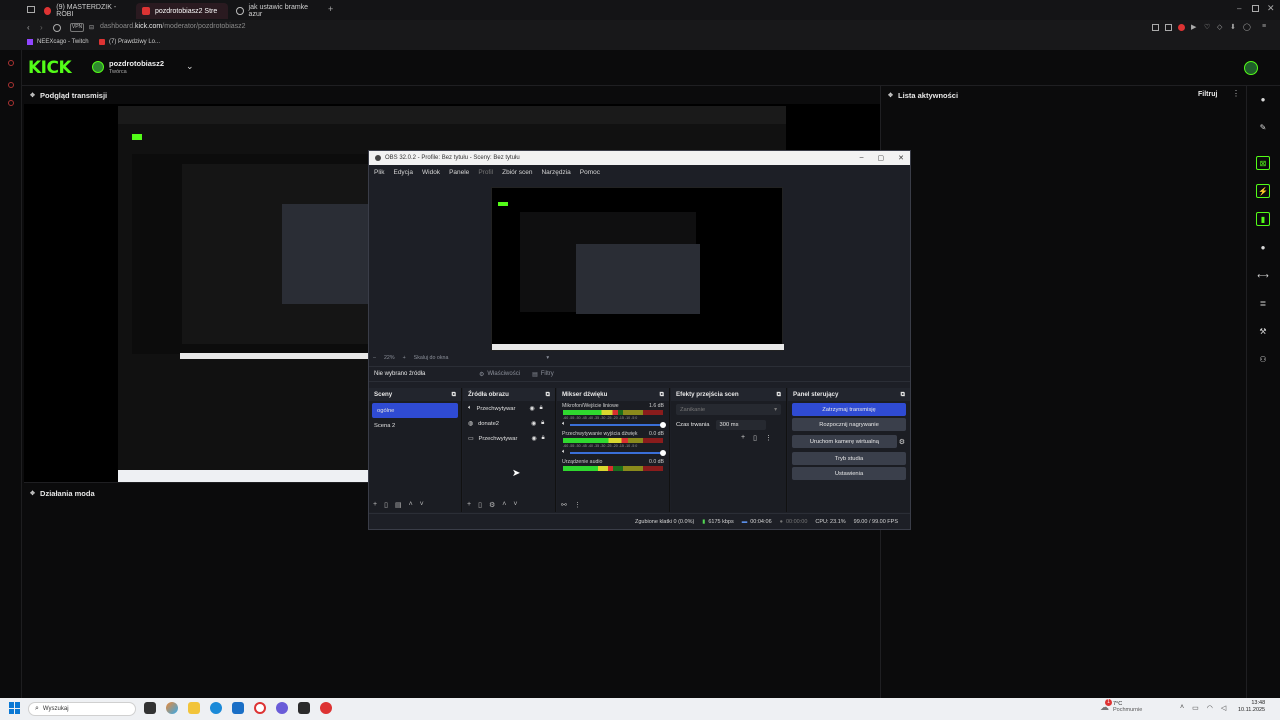 The width and height of the screenshot is (1280, 720). Describe the element at coordinates (517, 172) in the screenshot. I see `menu-zbior-scen: Zbiór scen` at that location.